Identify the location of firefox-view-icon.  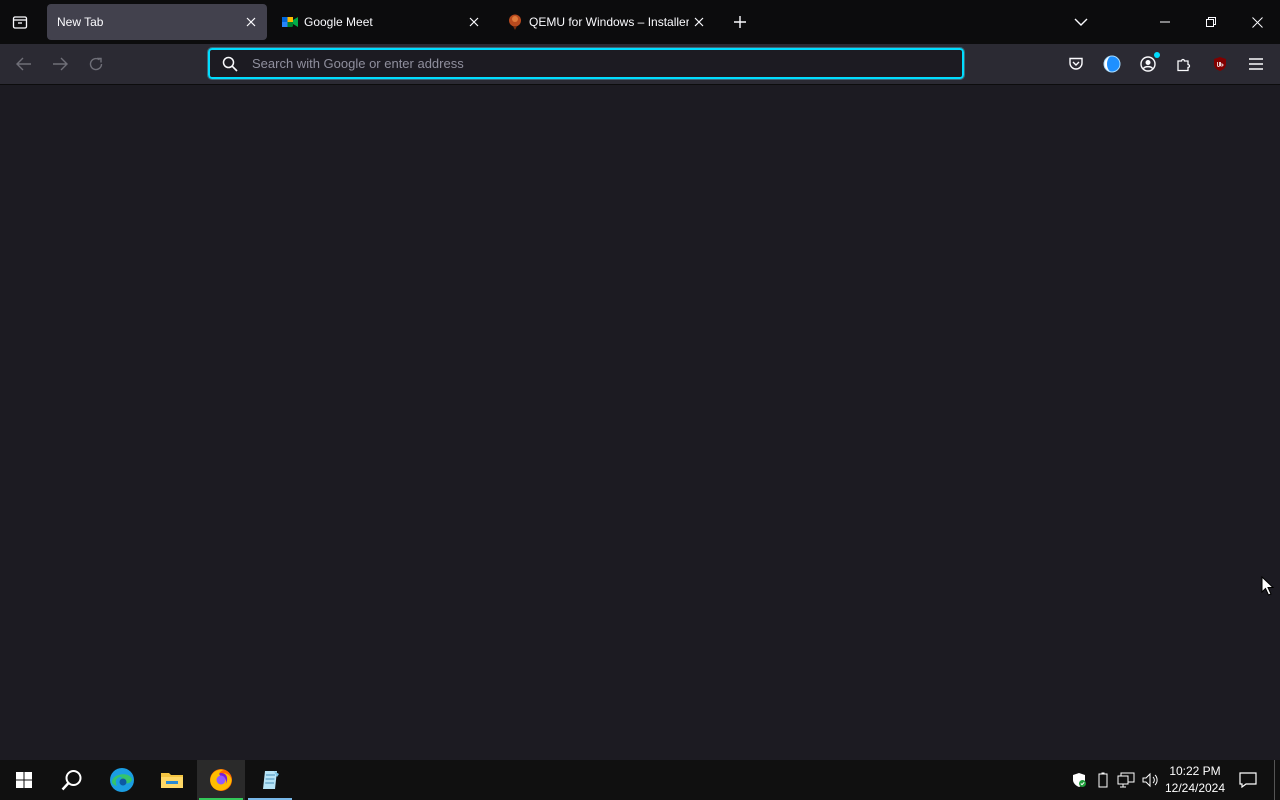
(20, 22).